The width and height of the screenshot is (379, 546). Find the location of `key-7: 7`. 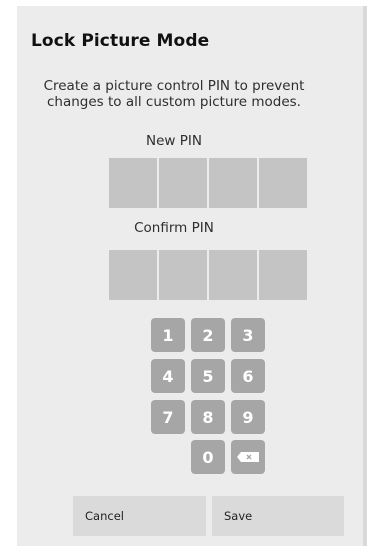

key-7: 7 is located at coordinates (168, 417).